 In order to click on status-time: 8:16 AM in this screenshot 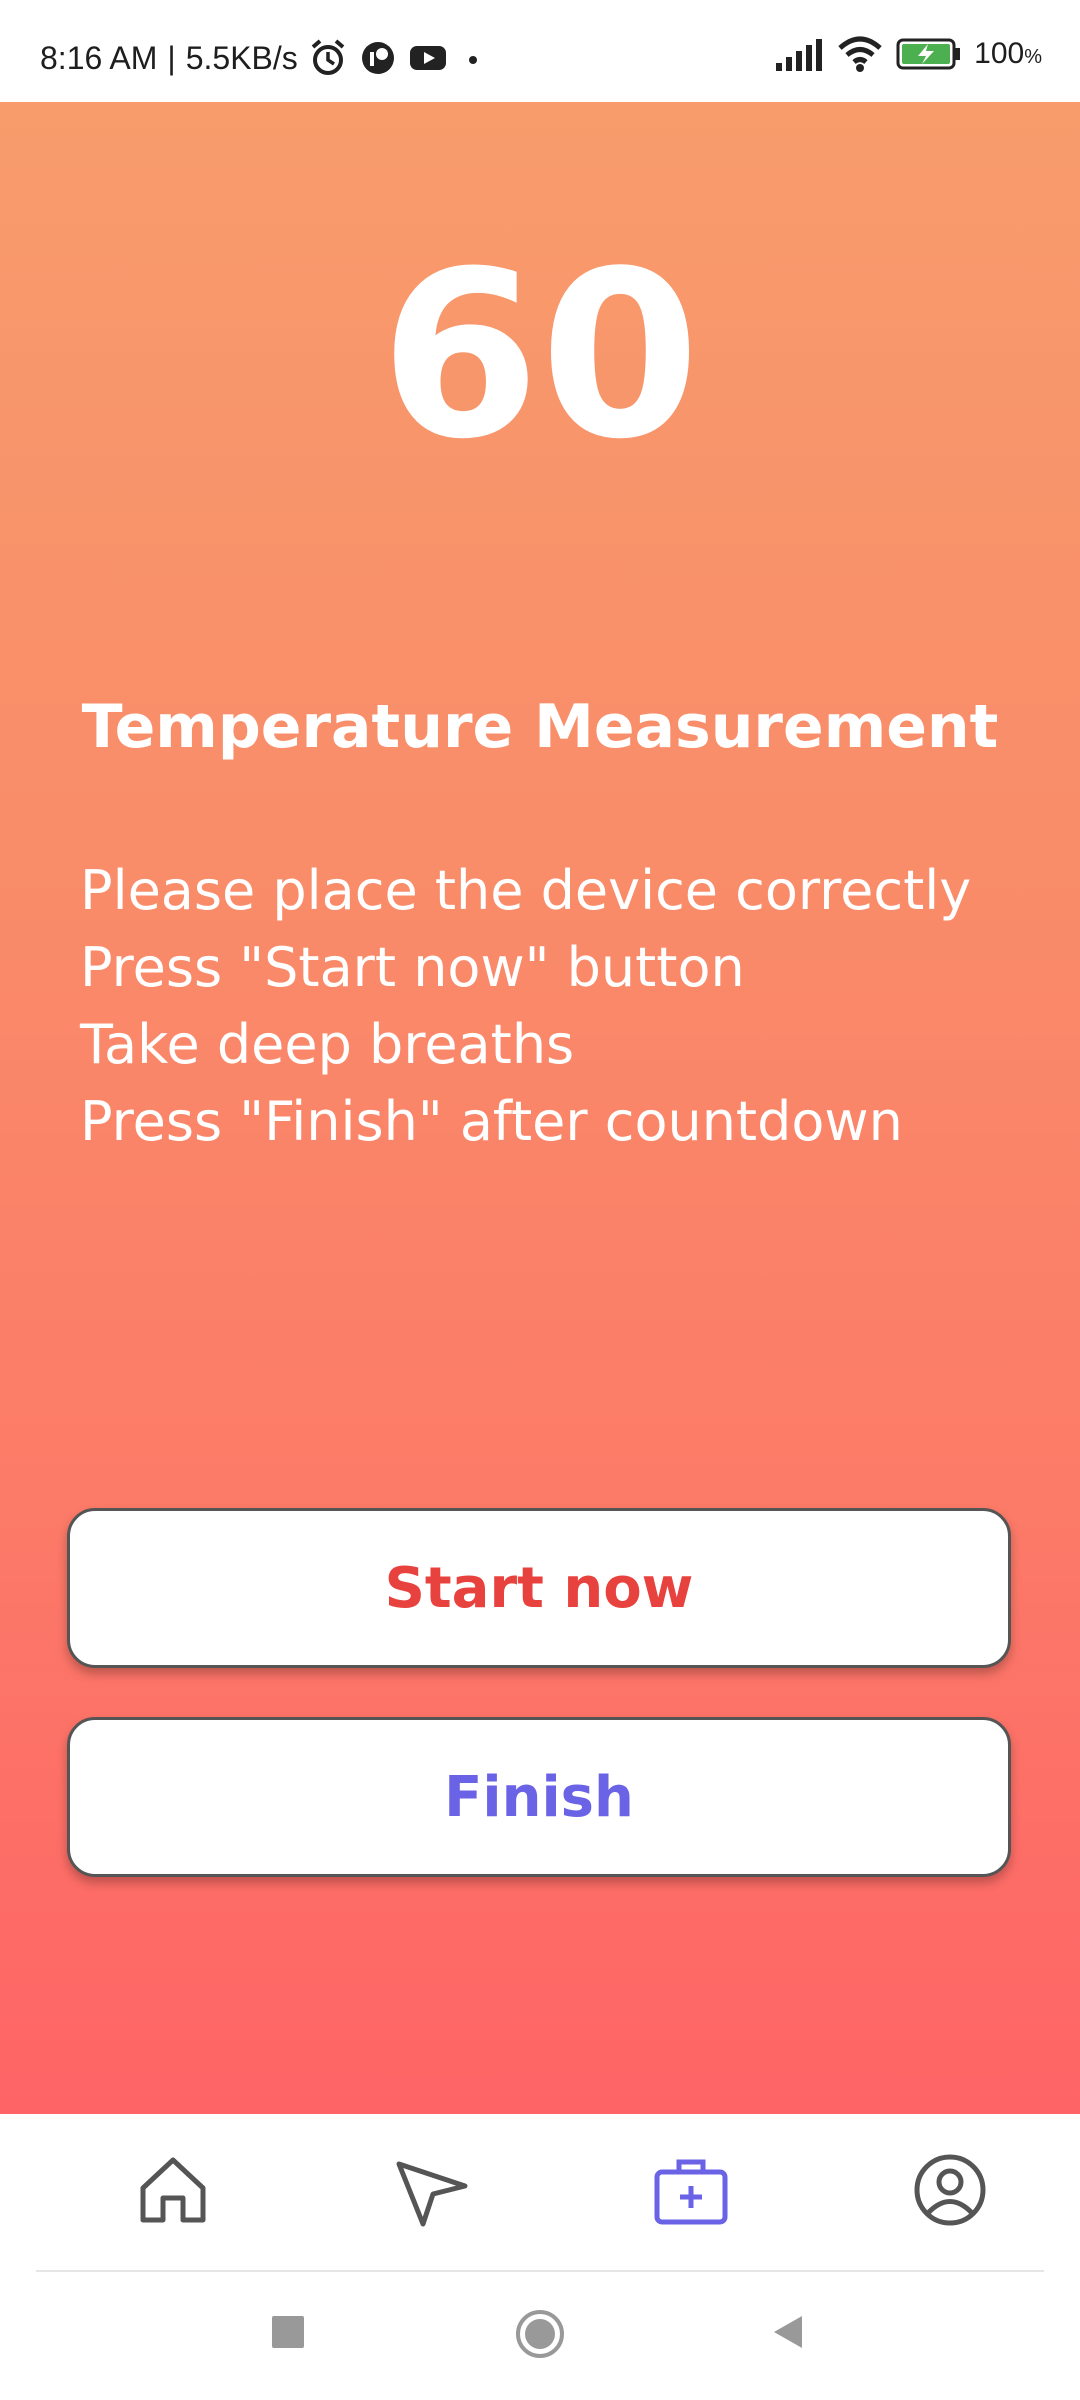, I will do `click(99, 57)`.